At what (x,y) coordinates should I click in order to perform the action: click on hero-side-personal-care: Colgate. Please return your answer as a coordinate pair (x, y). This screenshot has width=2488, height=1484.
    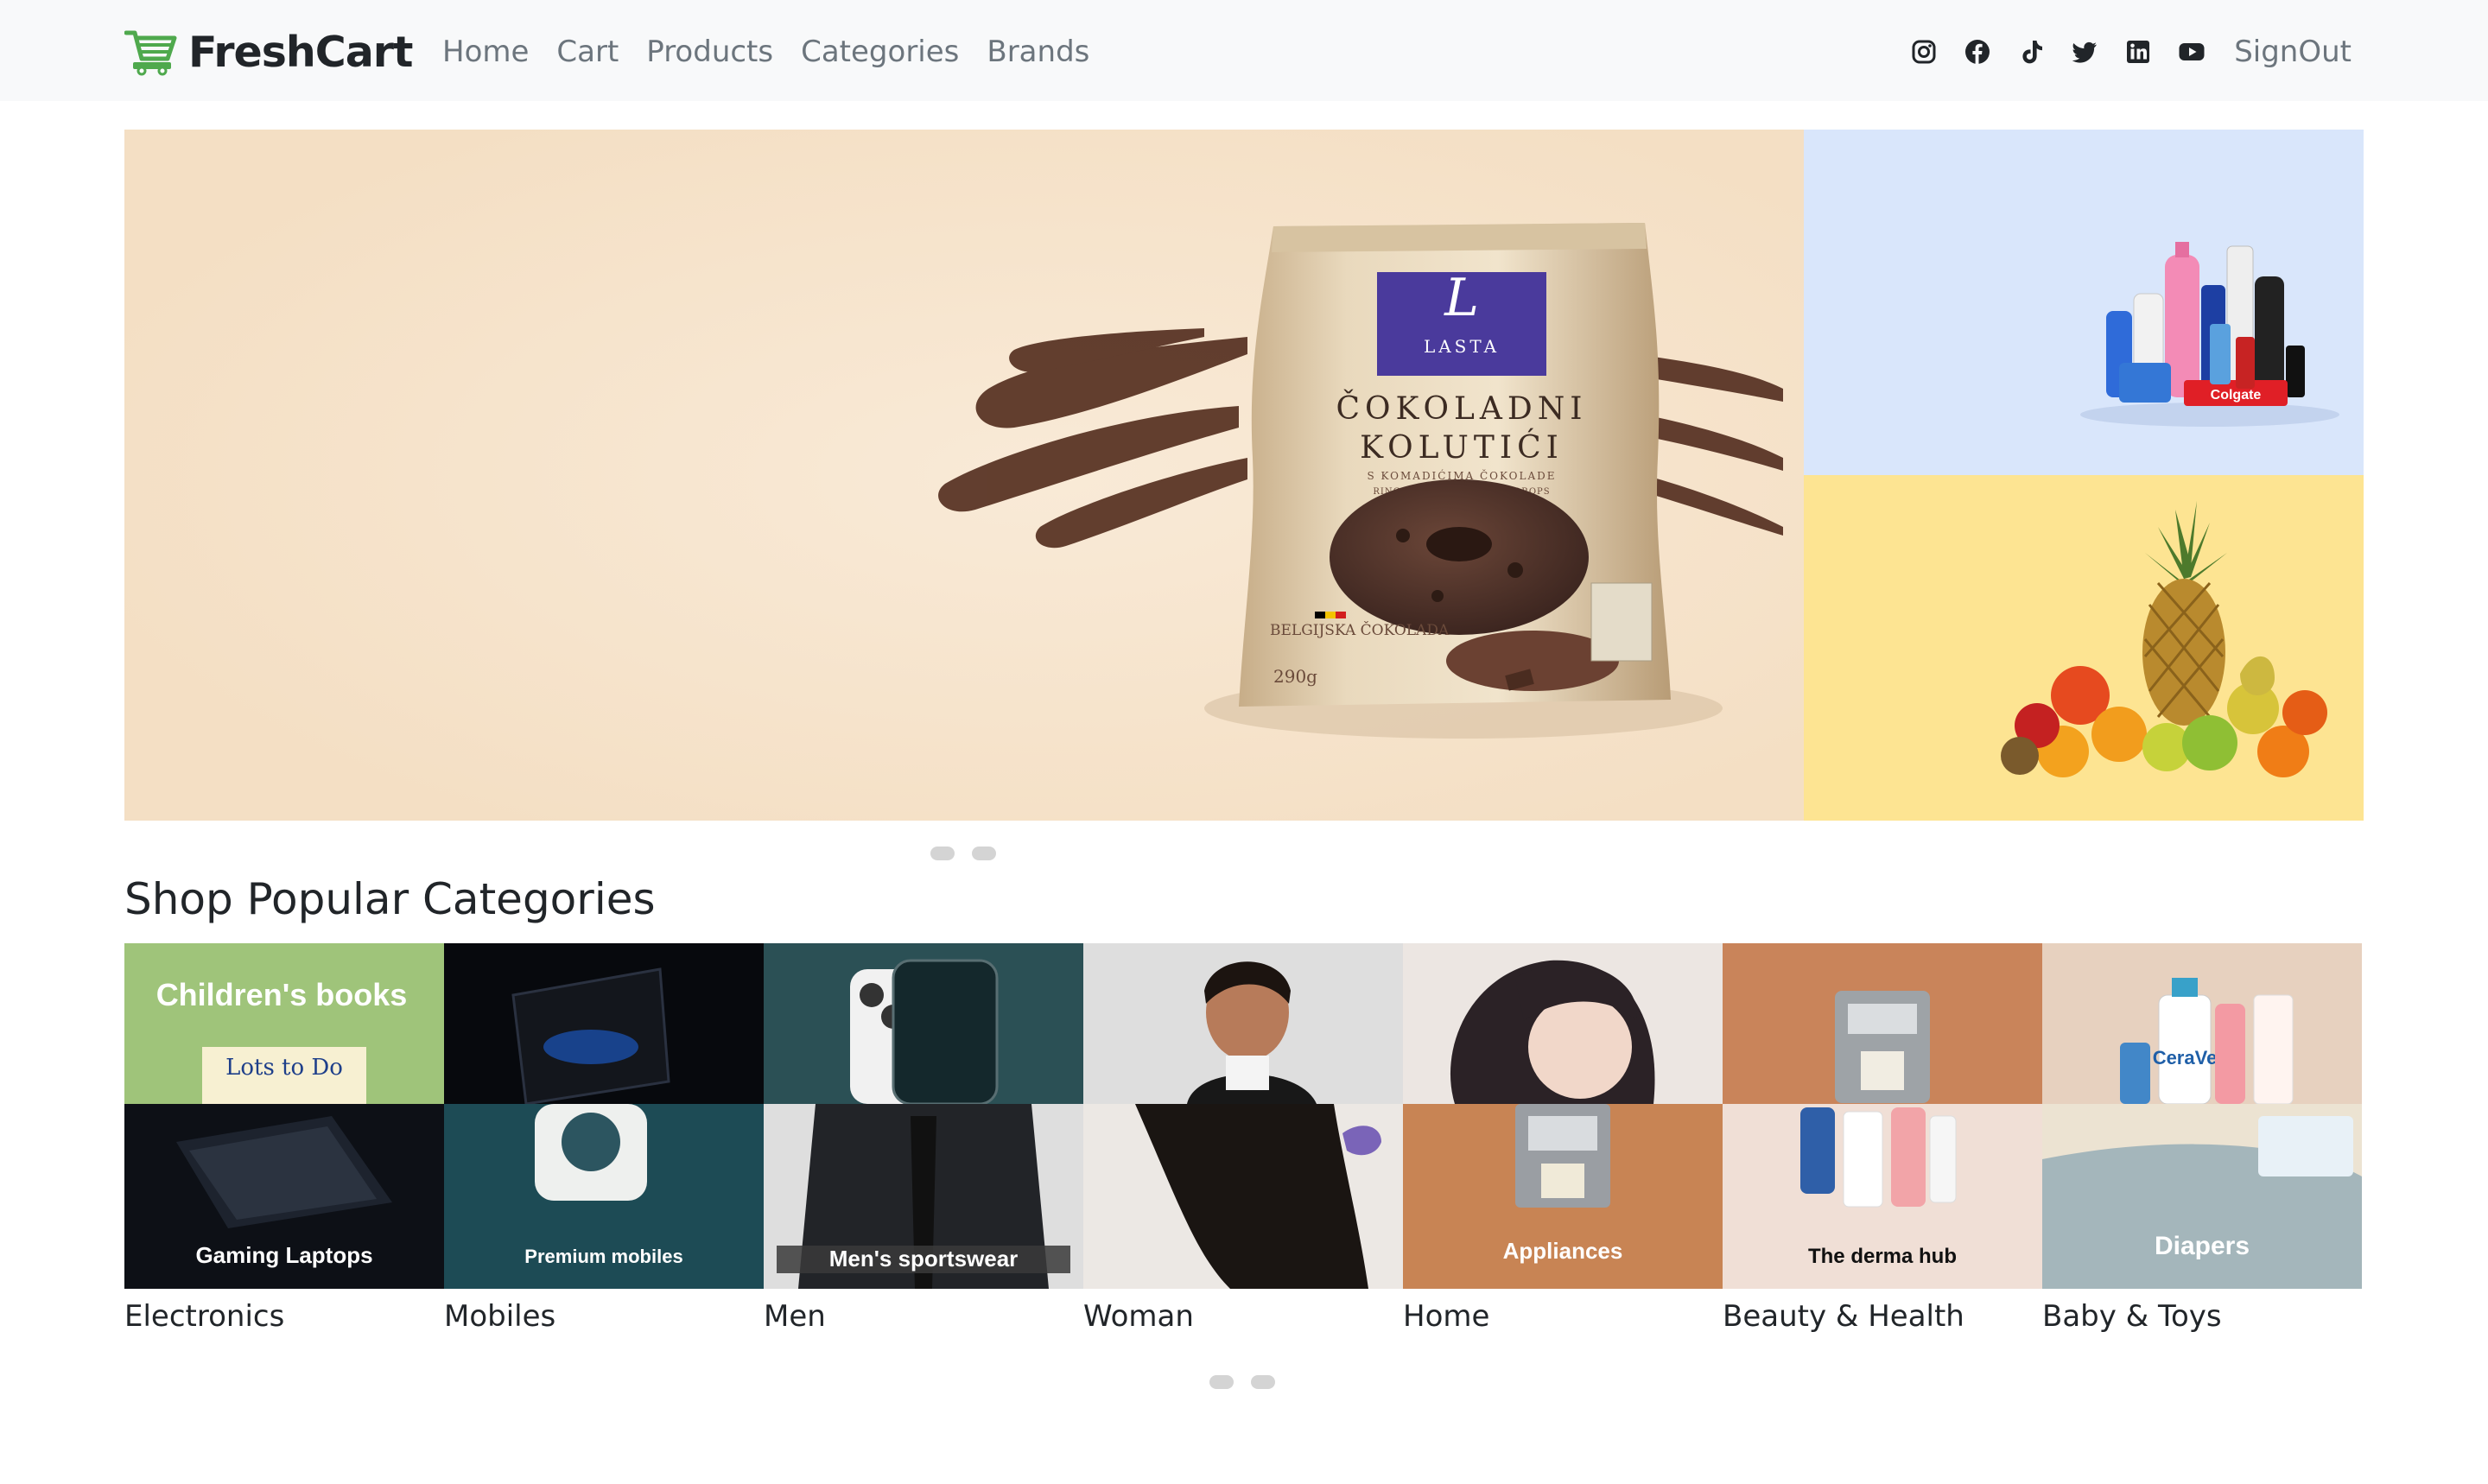
    Looking at the image, I should click on (2084, 302).